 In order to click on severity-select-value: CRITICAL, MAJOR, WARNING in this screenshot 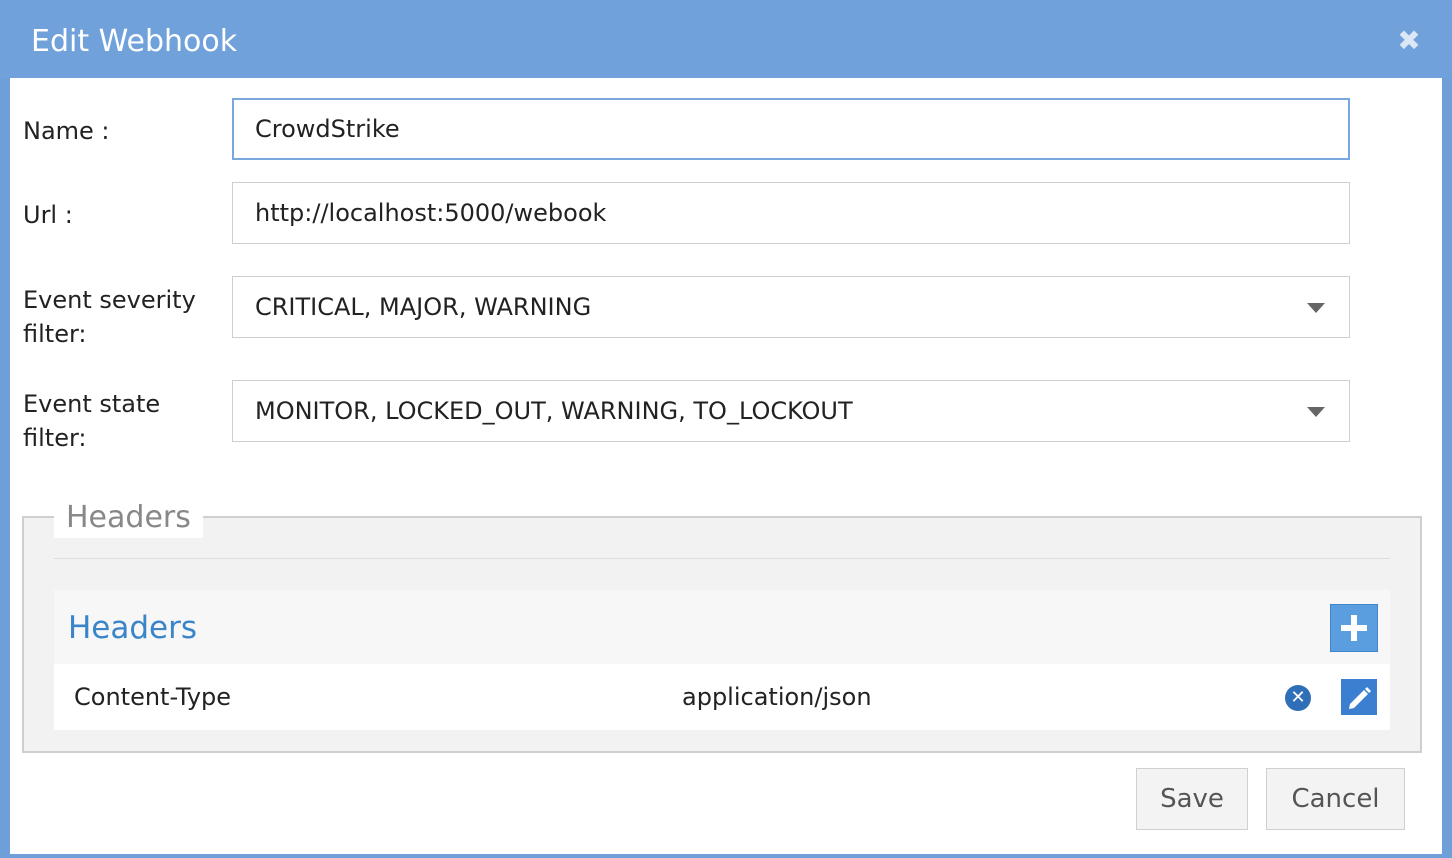, I will do `click(423, 307)`.